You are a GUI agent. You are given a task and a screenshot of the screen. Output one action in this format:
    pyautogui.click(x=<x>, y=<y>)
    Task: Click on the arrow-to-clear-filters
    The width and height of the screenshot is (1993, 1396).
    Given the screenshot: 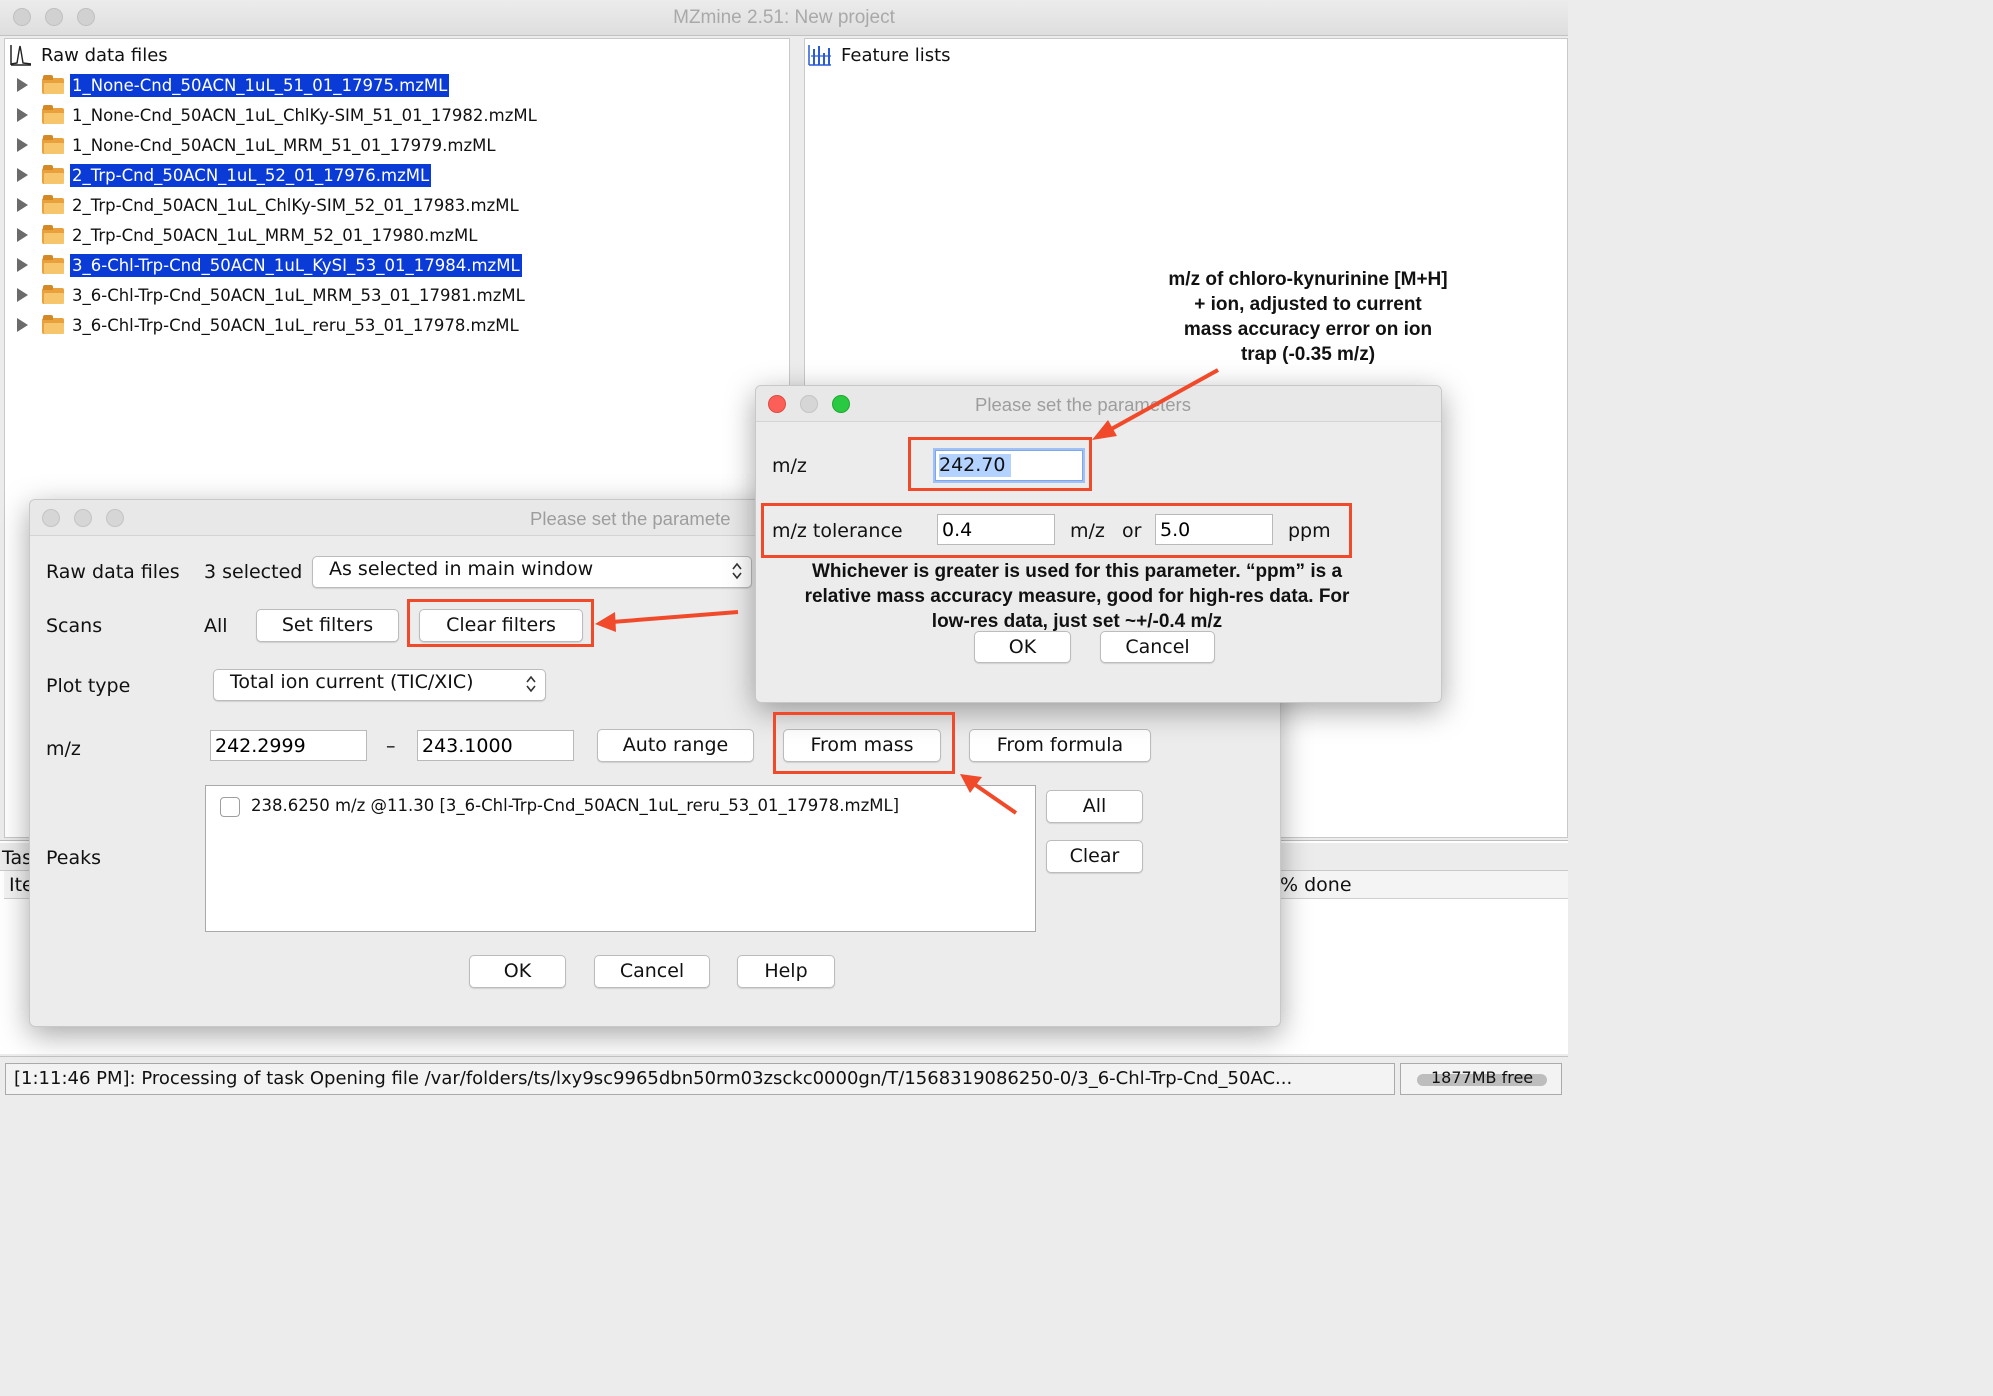 What is the action you would take?
    pyautogui.click(x=667, y=621)
    